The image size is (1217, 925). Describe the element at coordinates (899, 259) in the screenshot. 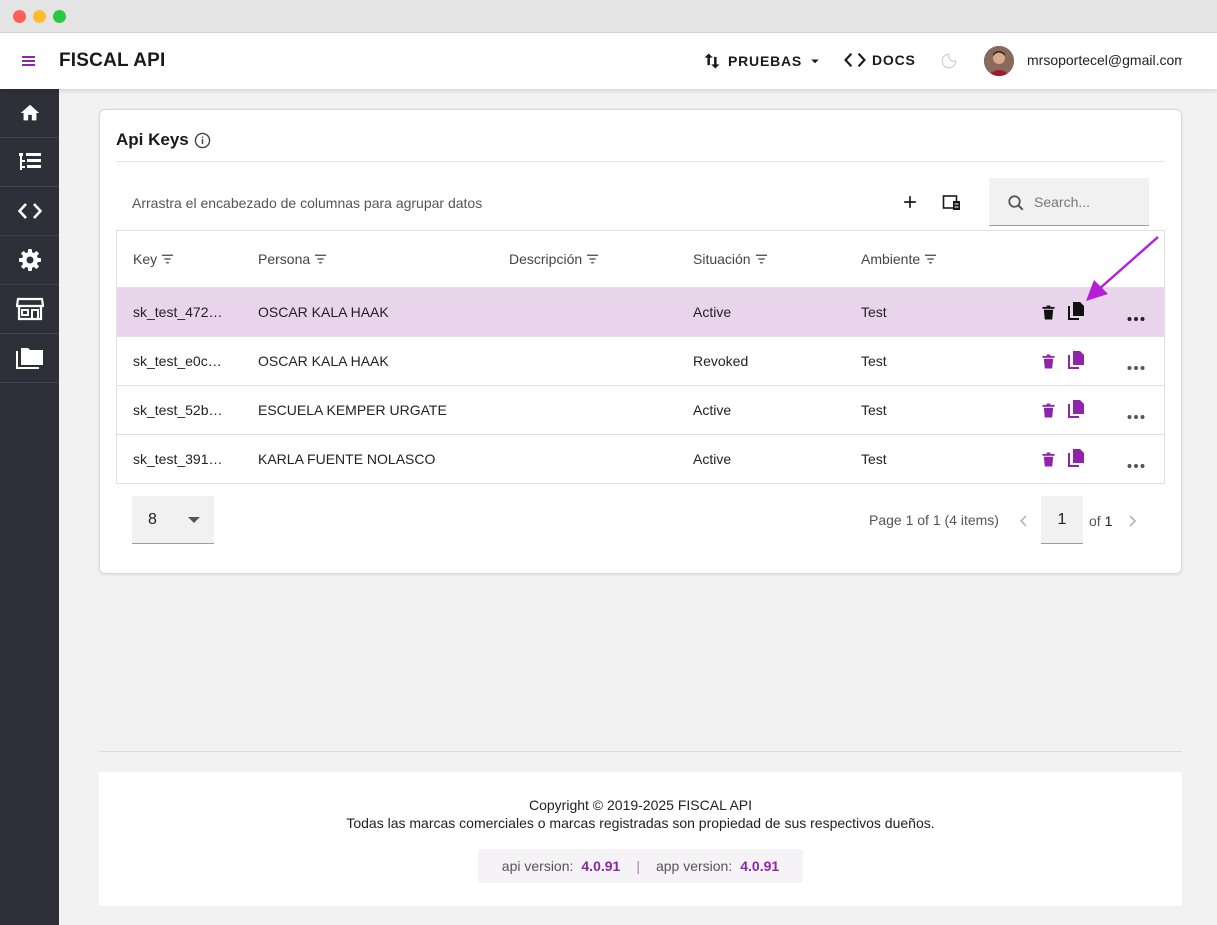

I see `column-header-ambiente: Ambiente` at that location.